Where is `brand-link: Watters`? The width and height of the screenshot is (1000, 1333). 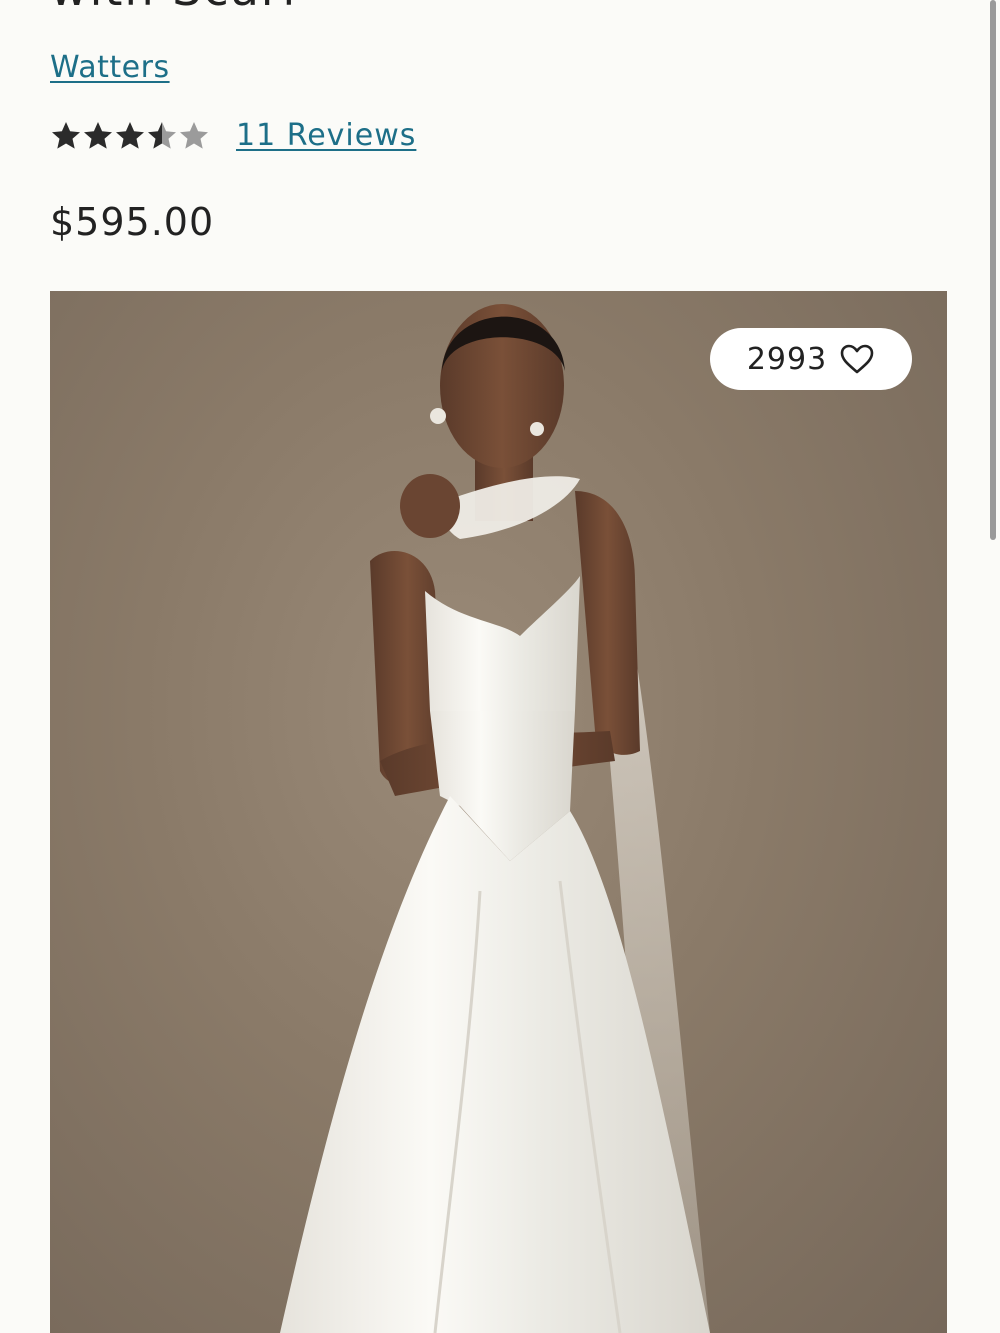
brand-link: Watters is located at coordinates (110, 67).